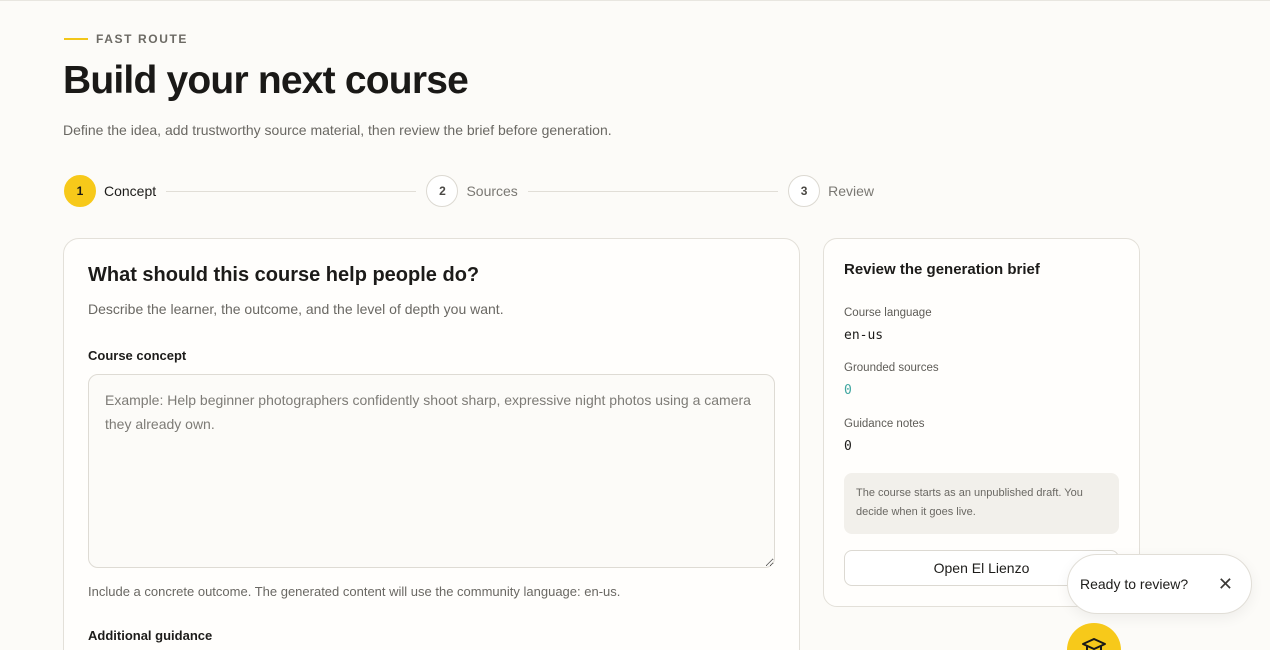 The image size is (1270, 650). Describe the element at coordinates (76, 39) in the screenshot. I see `eyebrow-line` at that location.